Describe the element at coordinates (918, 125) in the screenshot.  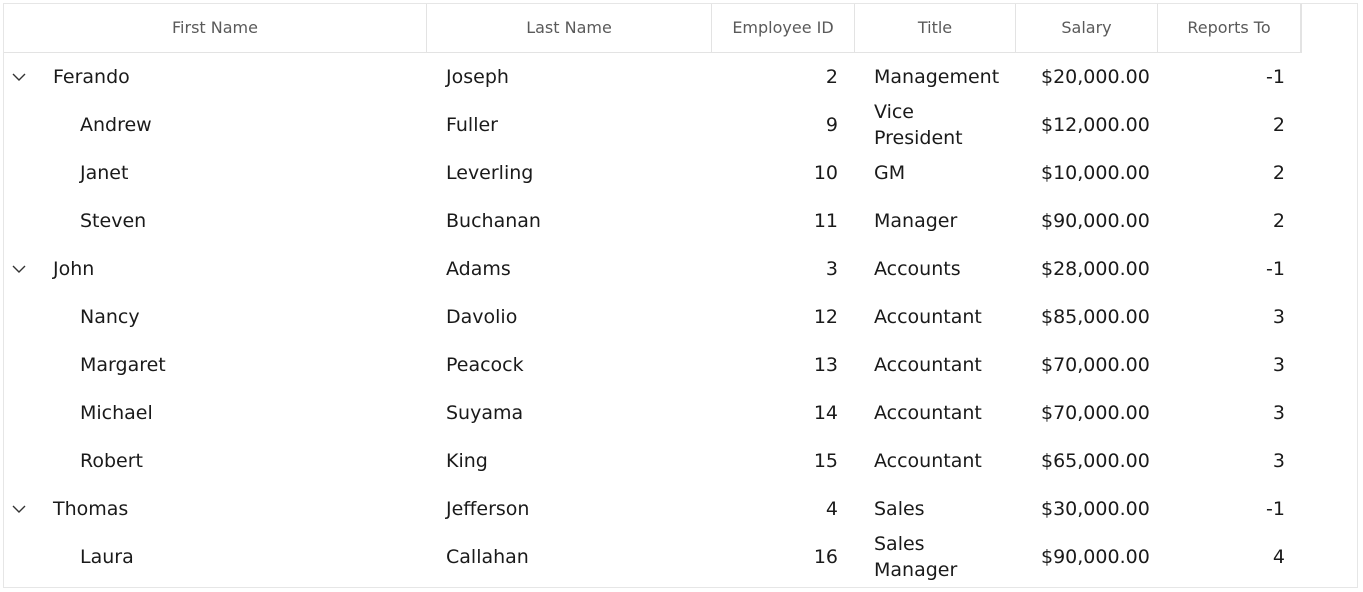
I see `cell-title: Vice President` at that location.